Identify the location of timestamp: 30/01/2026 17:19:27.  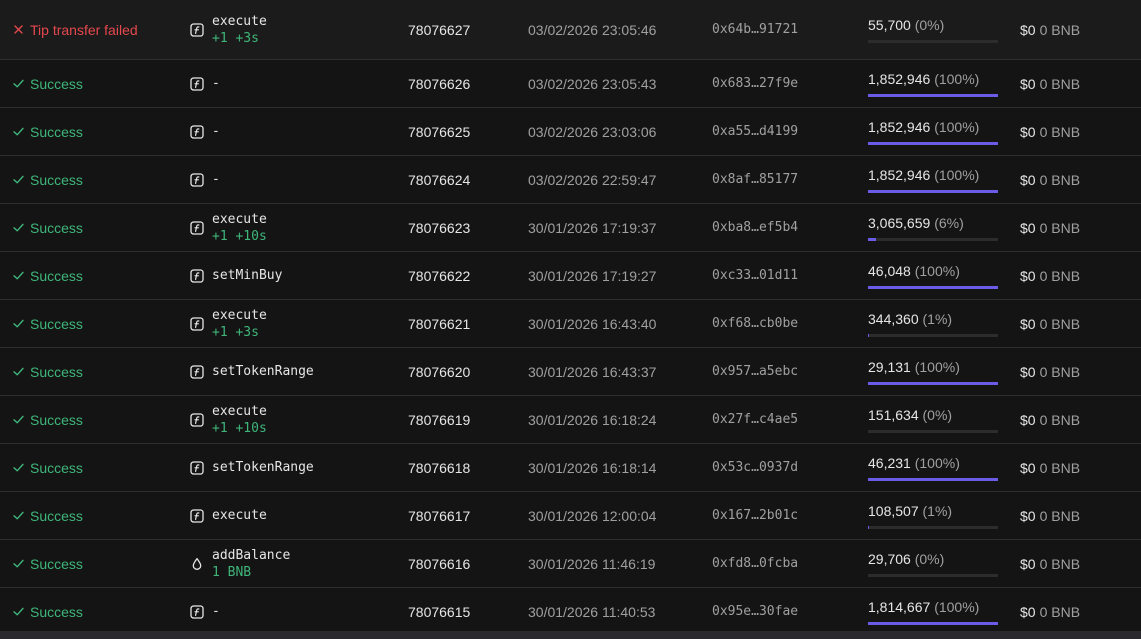
(592, 275).